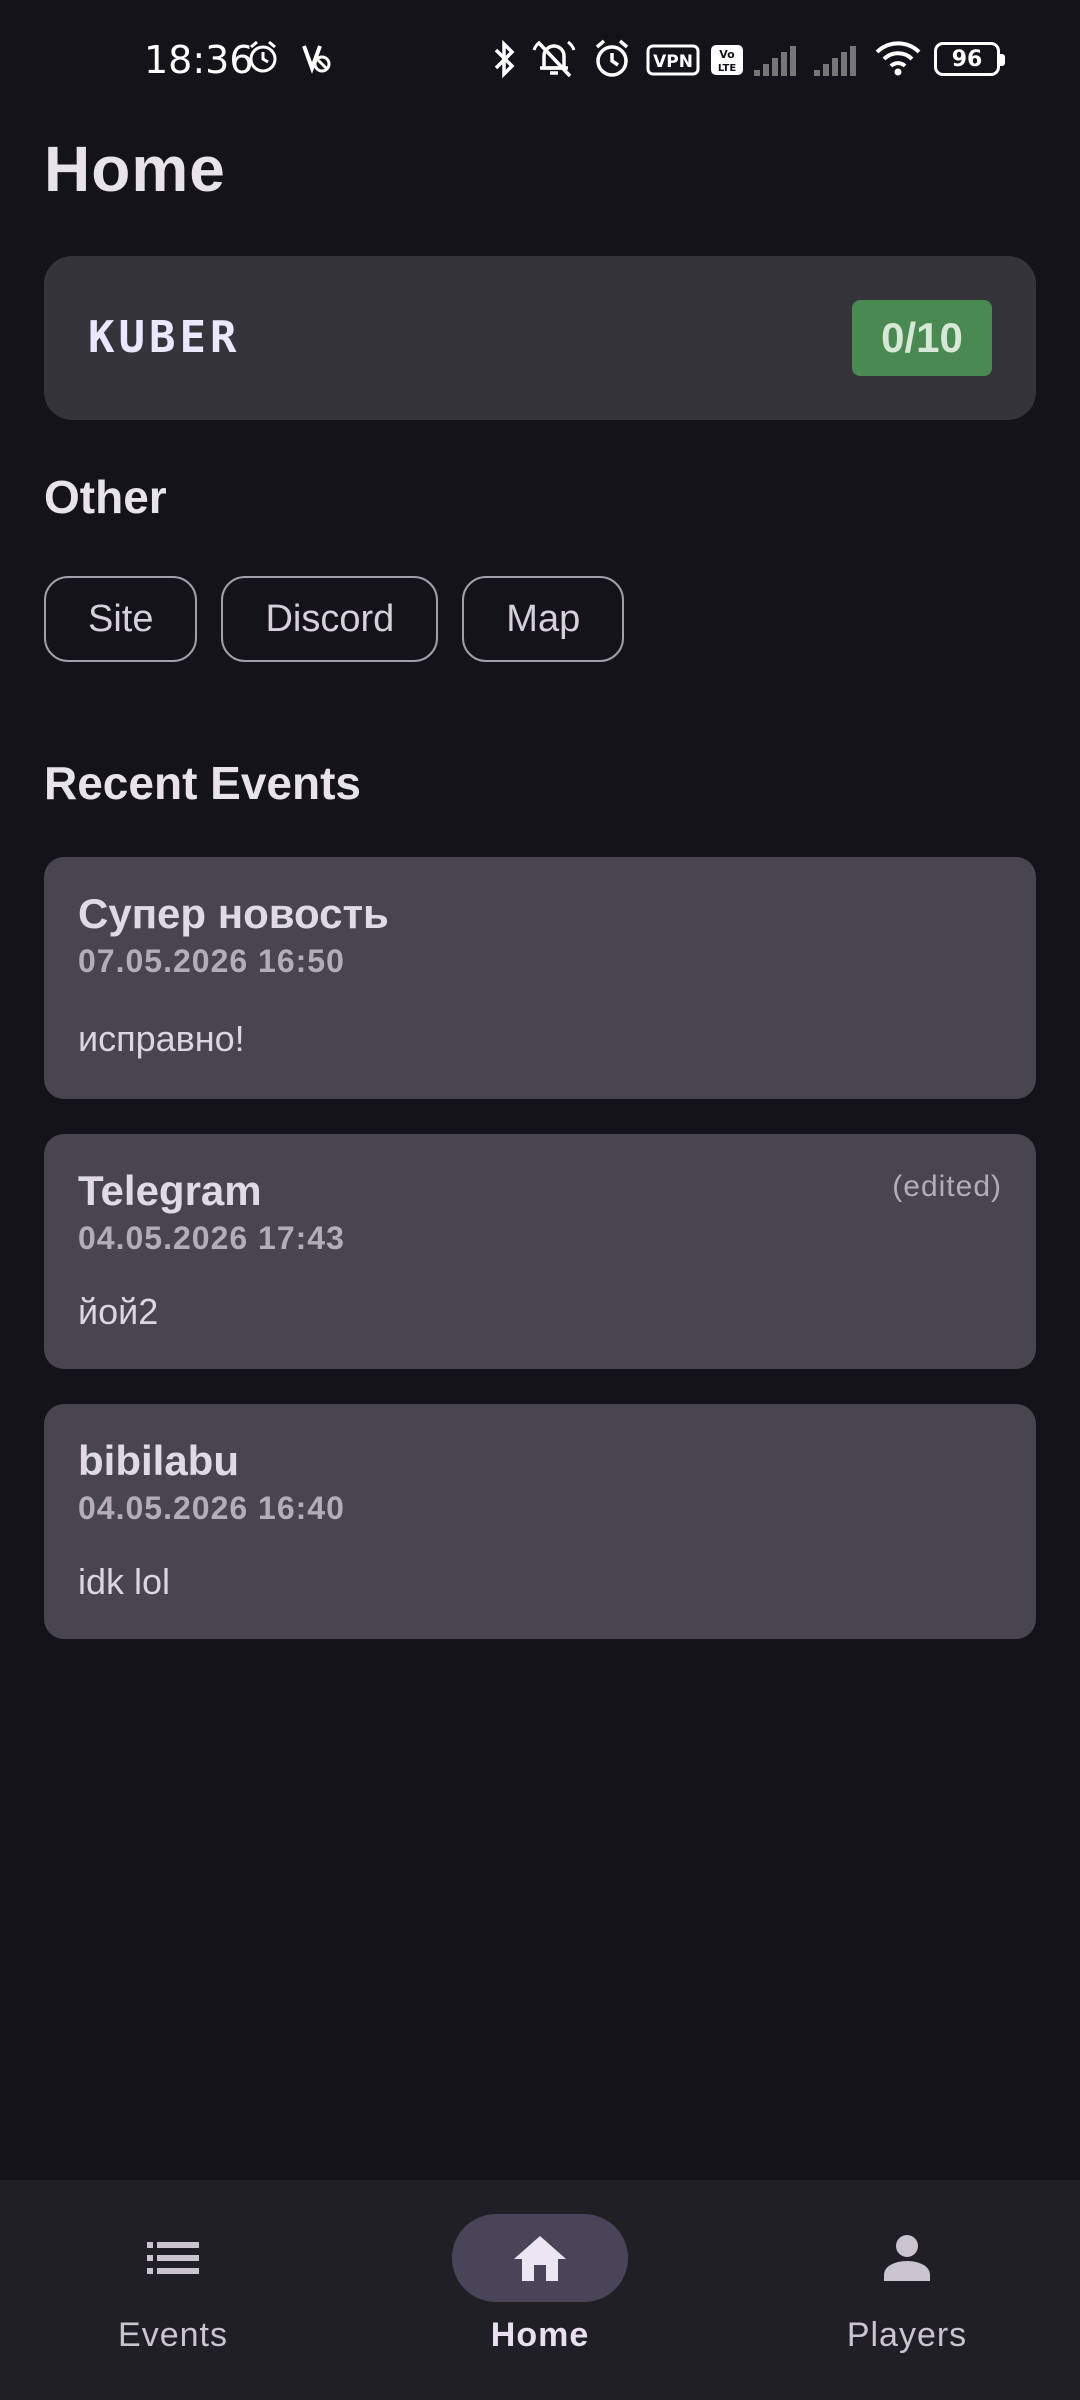 This screenshot has height=2400, width=1080. I want to click on nav-item-events: Events, so click(173, 2289).